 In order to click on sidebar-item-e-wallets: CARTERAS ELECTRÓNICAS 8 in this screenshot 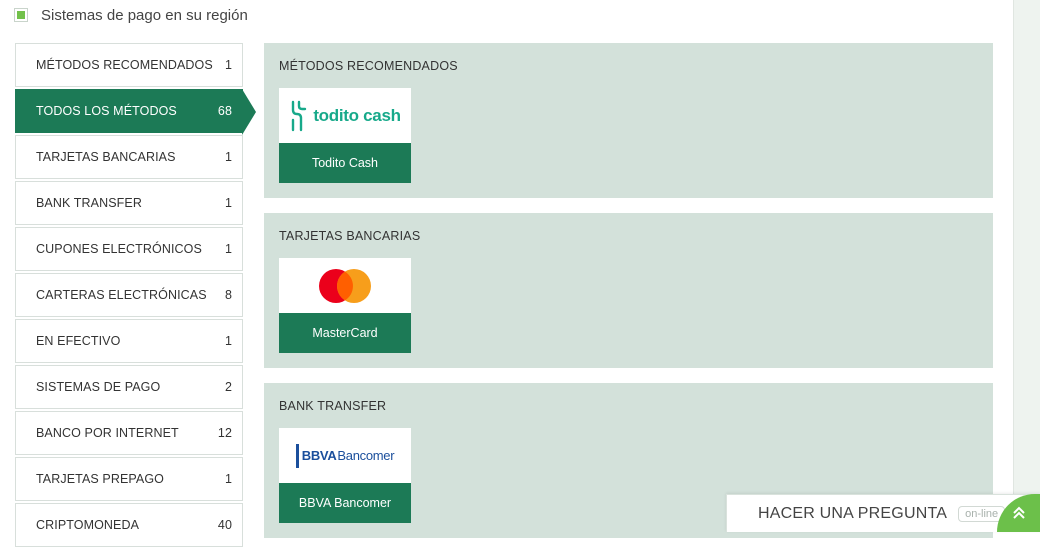, I will do `click(129, 295)`.